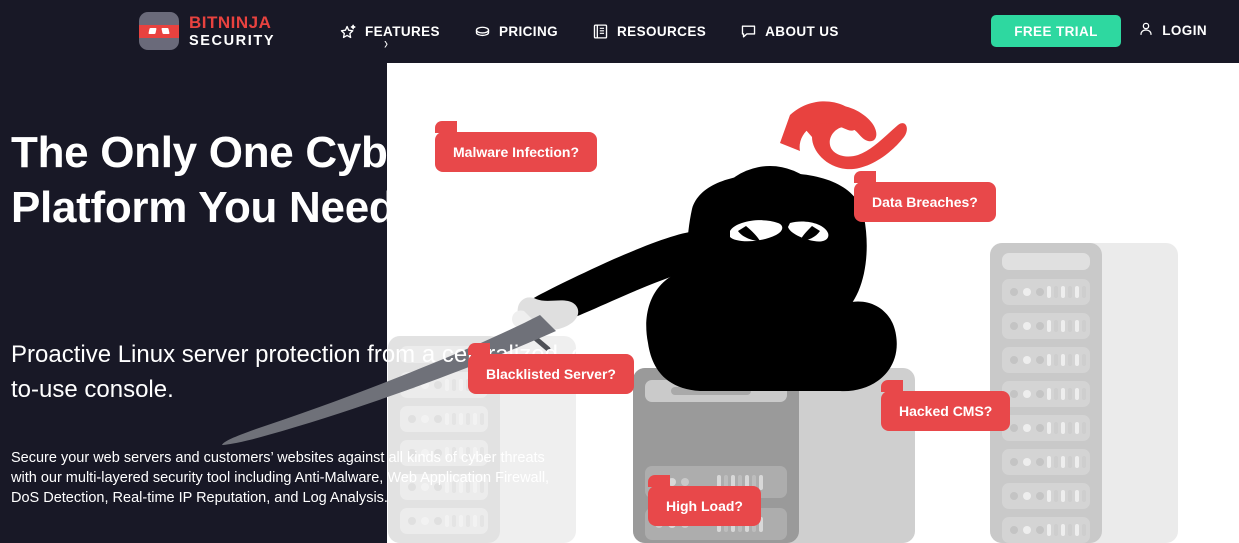 The image size is (1239, 543). I want to click on headband-shape, so click(159, 31).